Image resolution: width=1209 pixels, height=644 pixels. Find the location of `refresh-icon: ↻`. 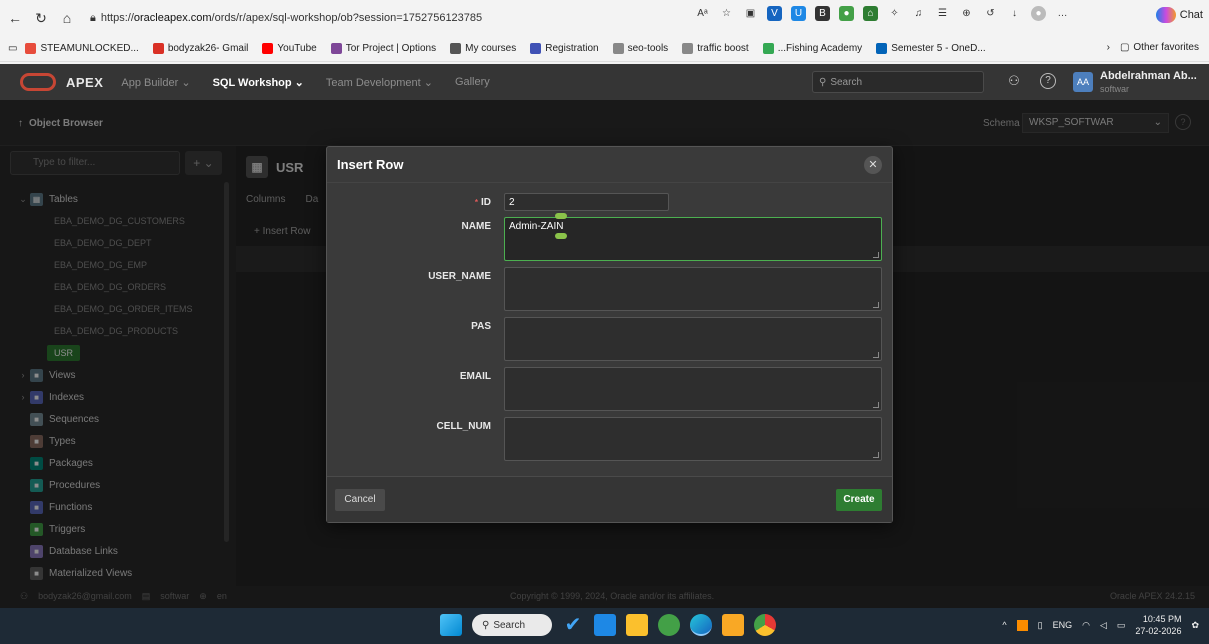

refresh-icon: ↻ is located at coordinates (41, 18).